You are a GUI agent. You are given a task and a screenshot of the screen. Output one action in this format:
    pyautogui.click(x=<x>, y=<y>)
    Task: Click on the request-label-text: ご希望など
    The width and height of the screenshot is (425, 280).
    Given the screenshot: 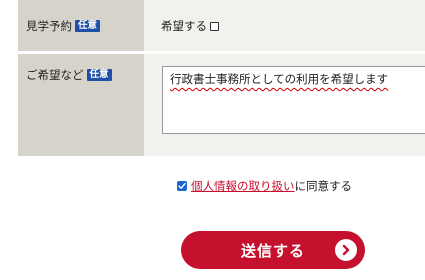 What is the action you would take?
    pyautogui.click(x=55, y=75)
    